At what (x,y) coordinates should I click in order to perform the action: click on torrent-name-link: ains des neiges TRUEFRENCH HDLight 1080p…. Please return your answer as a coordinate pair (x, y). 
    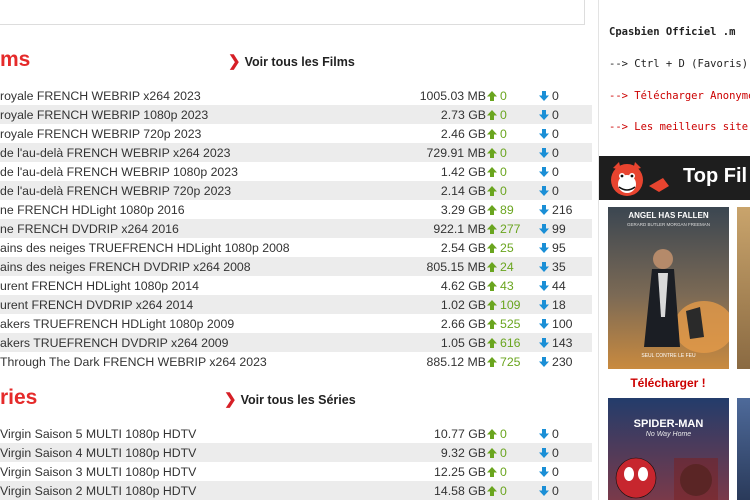
    Looking at the image, I should click on (204, 248).